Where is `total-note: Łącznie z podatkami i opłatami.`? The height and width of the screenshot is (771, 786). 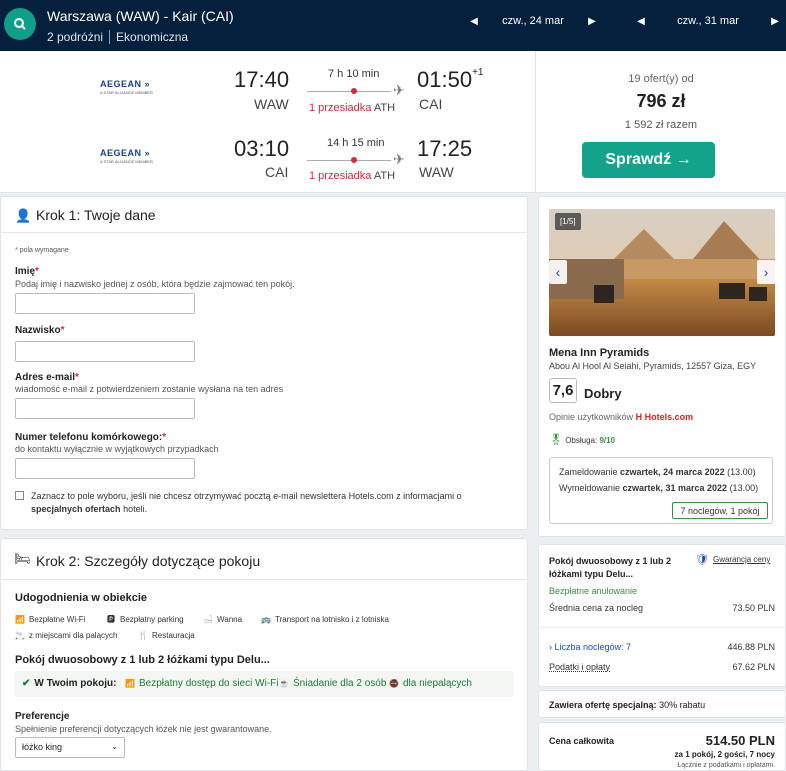 total-note: Łącznie z podatkami i opłatami. is located at coordinates (726, 765).